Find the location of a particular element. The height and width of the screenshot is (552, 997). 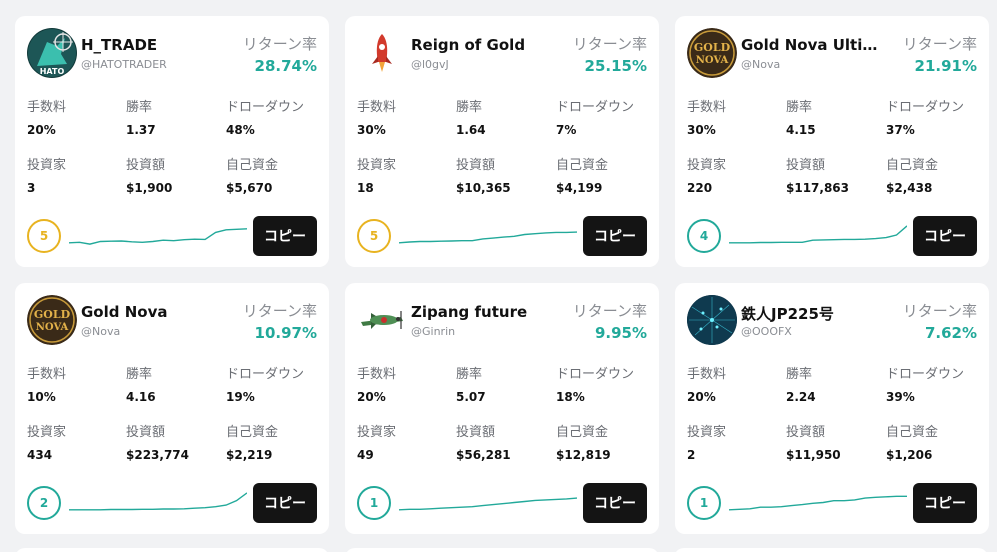

drawdown-stat: ドローダウン 7% is located at coordinates (595, 116).